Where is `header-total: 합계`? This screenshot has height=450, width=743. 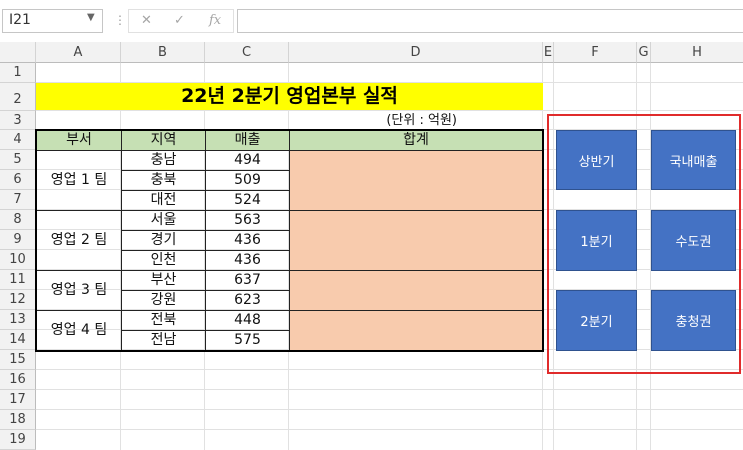 header-total: 합계 is located at coordinates (416, 140).